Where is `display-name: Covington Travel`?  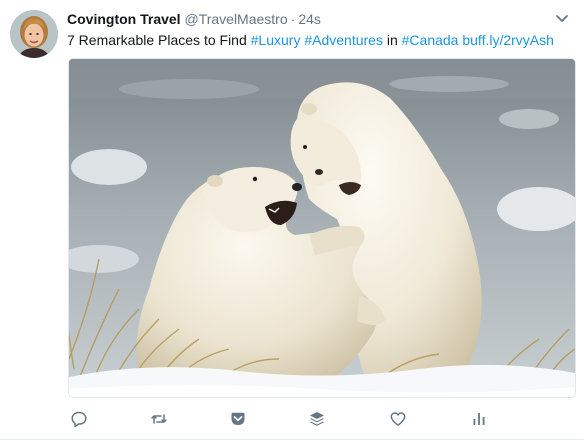
display-name: Covington Travel is located at coordinates (124, 19).